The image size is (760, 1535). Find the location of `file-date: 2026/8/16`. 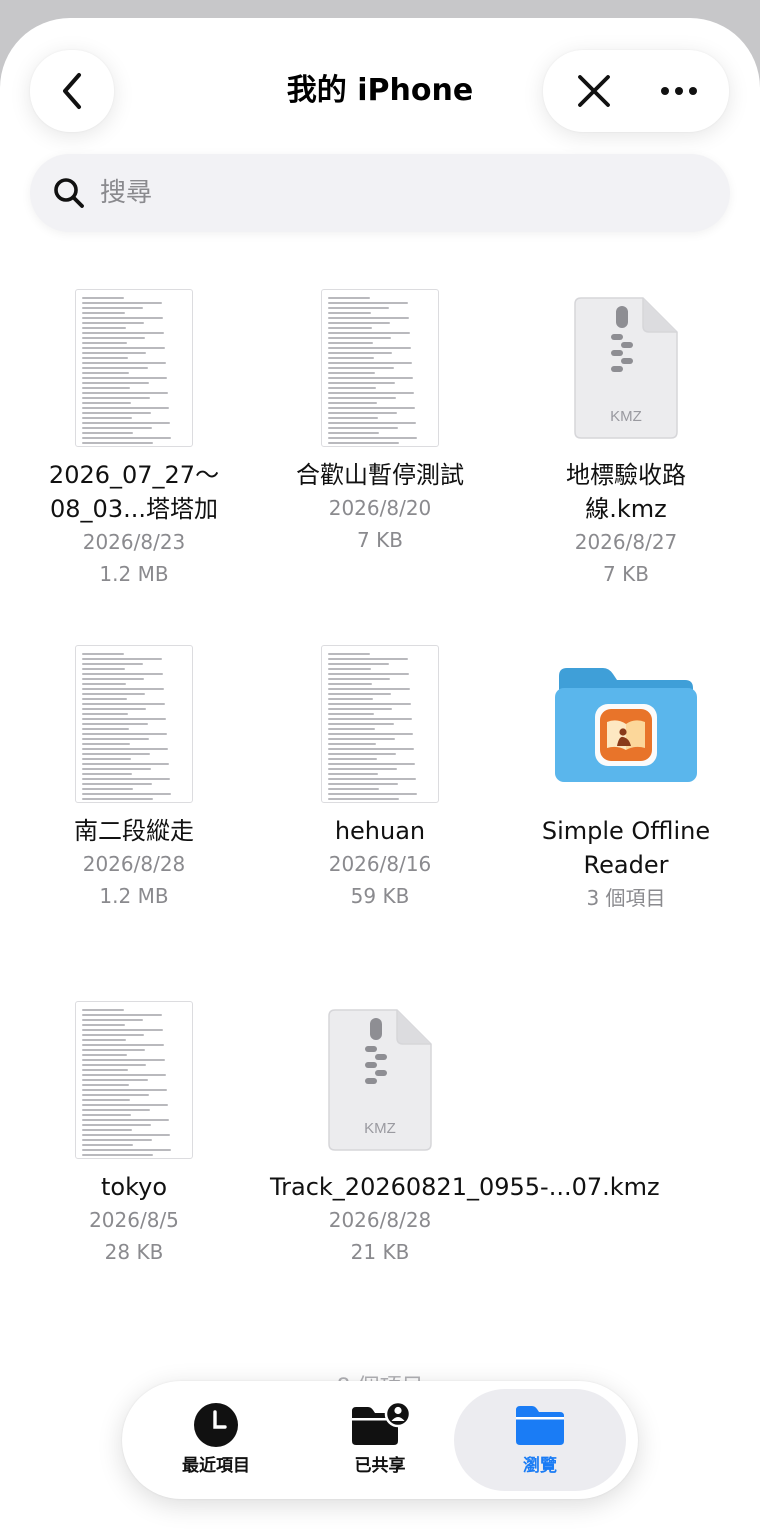

file-date: 2026/8/16 is located at coordinates (380, 864).